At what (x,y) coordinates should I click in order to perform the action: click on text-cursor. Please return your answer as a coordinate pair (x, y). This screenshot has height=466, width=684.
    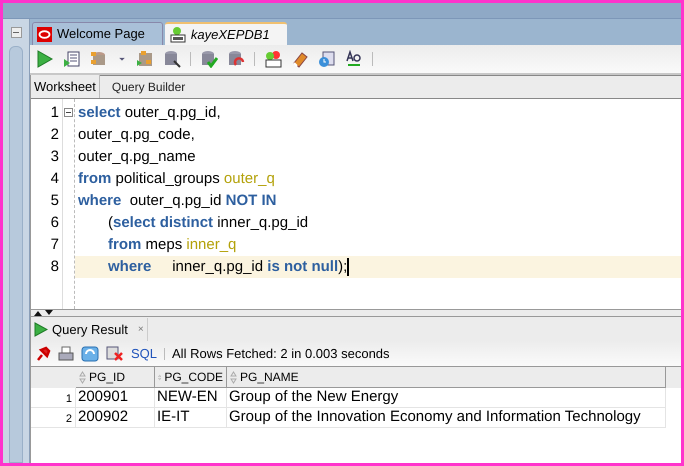
    Looking at the image, I should click on (348, 267).